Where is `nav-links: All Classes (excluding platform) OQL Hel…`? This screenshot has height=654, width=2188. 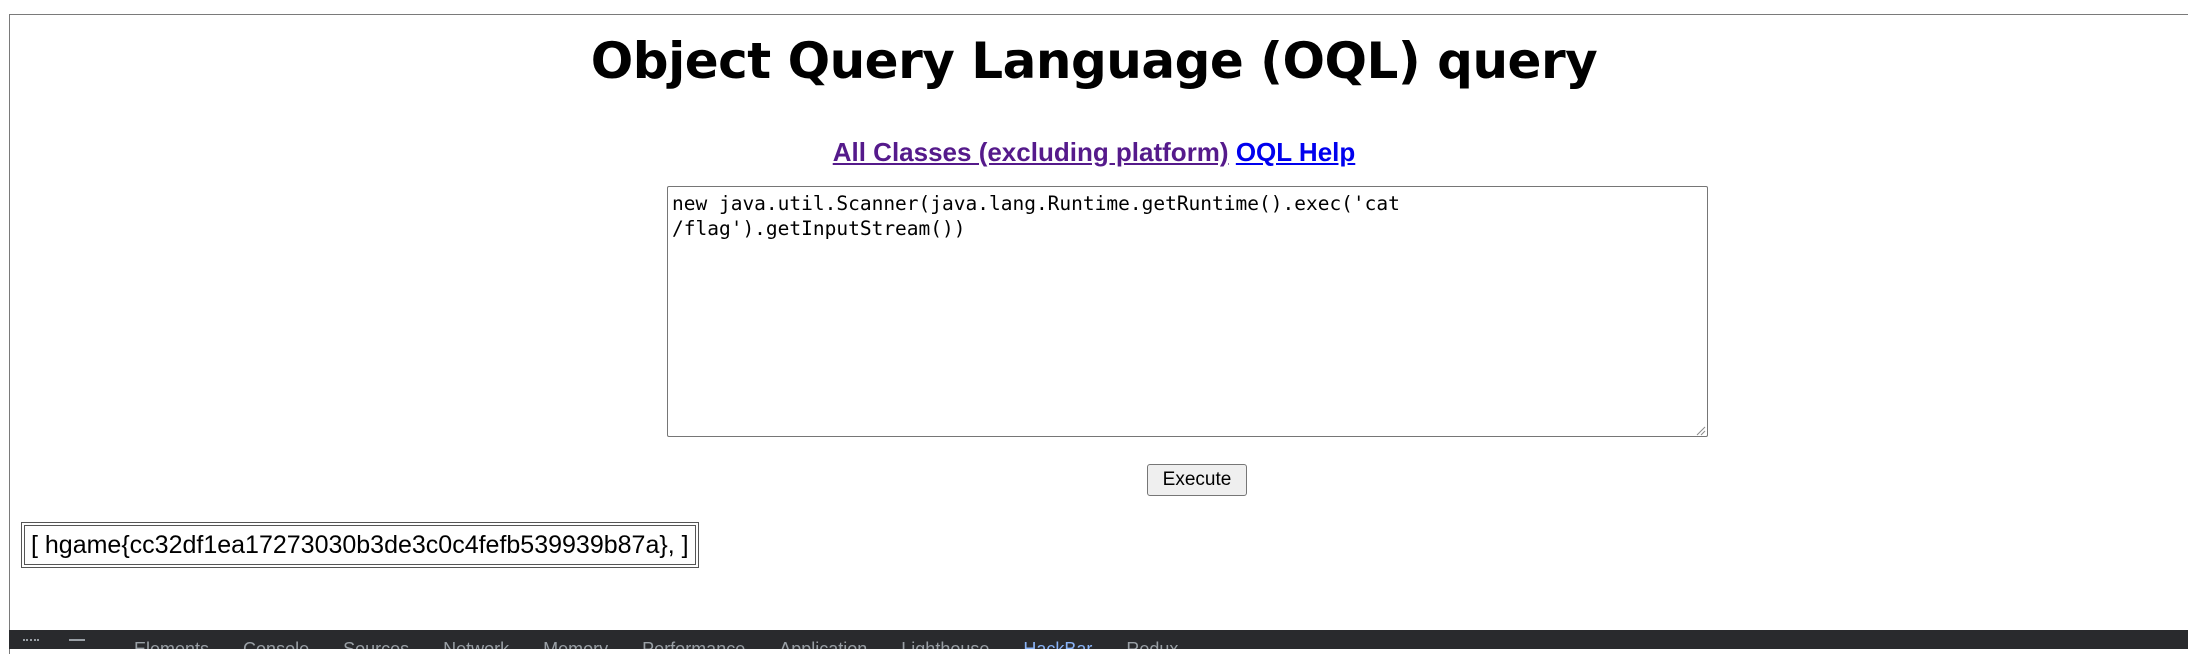 nav-links: All Classes (excluding platform) OQL Hel… is located at coordinates (1094, 152).